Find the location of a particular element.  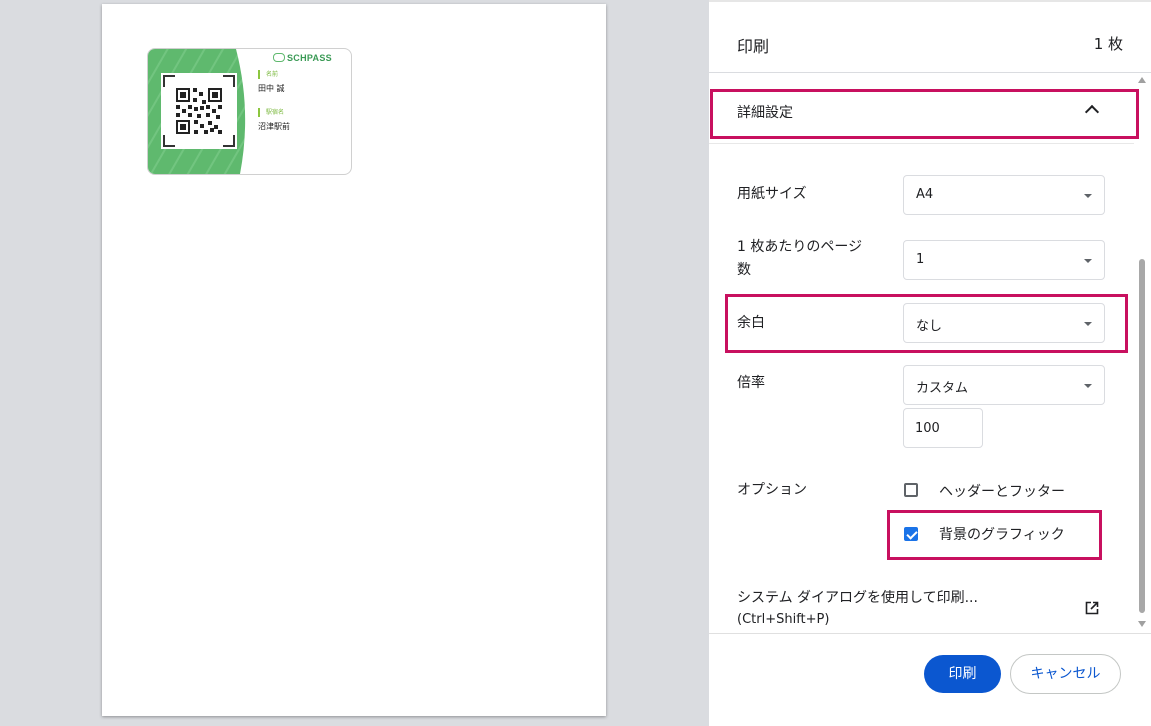

scroll-up-arrow-icon is located at coordinates (1142, 80).